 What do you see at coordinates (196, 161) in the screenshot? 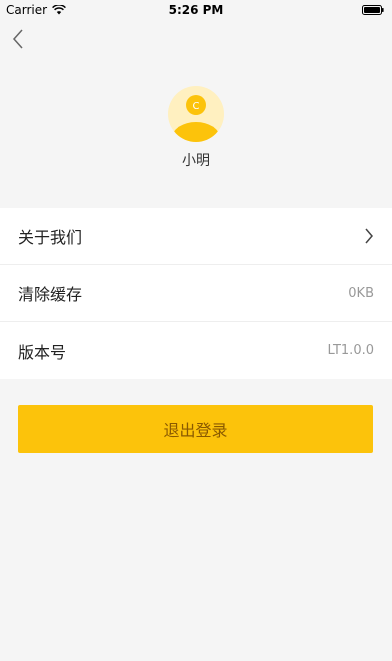
I see `username: 小明` at bounding box center [196, 161].